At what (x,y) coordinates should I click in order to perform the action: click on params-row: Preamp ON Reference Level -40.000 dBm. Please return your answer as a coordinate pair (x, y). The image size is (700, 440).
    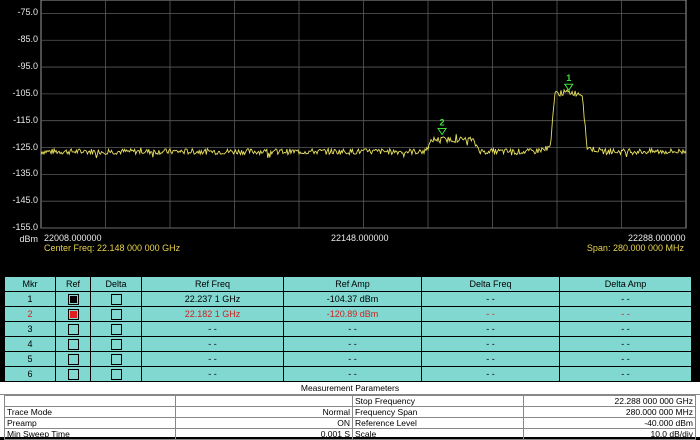
    Looking at the image, I should click on (350, 423).